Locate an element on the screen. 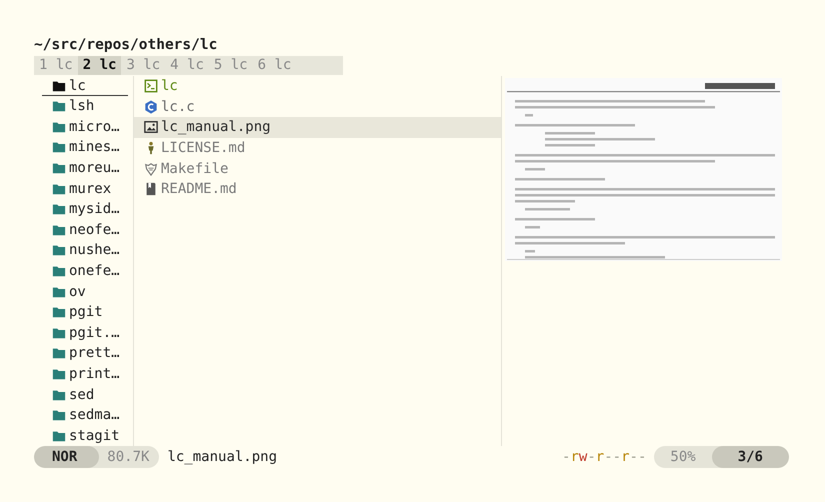 The height and width of the screenshot is (502, 825). mode-badge: NOR is located at coordinates (67, 457).